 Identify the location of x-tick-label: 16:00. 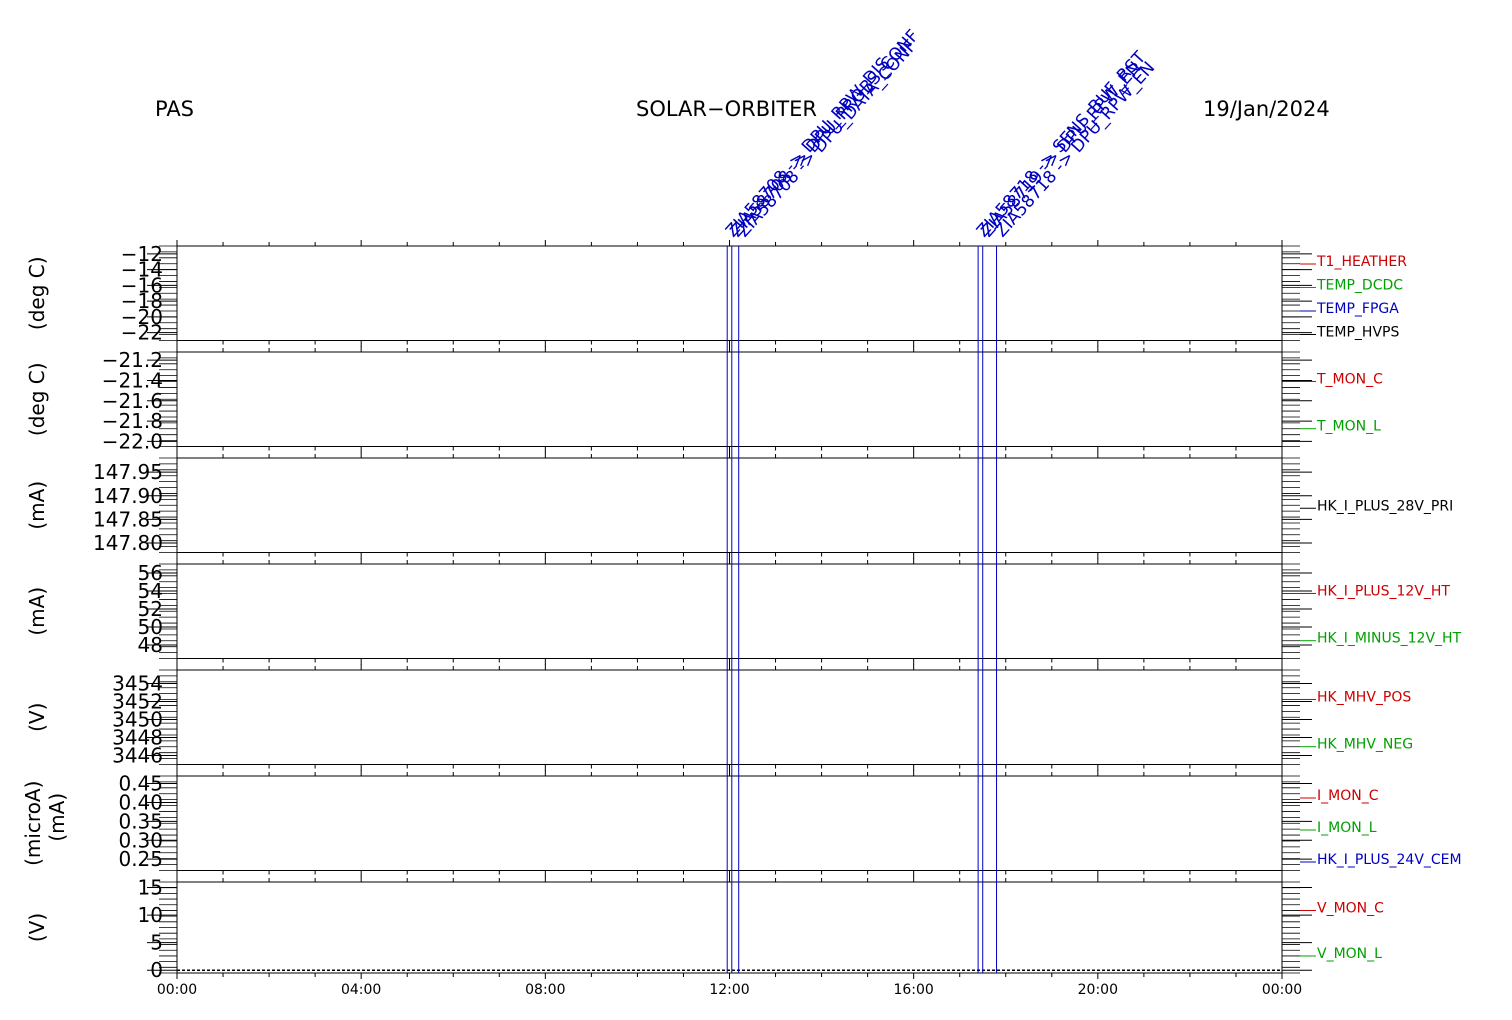
(913, 990).